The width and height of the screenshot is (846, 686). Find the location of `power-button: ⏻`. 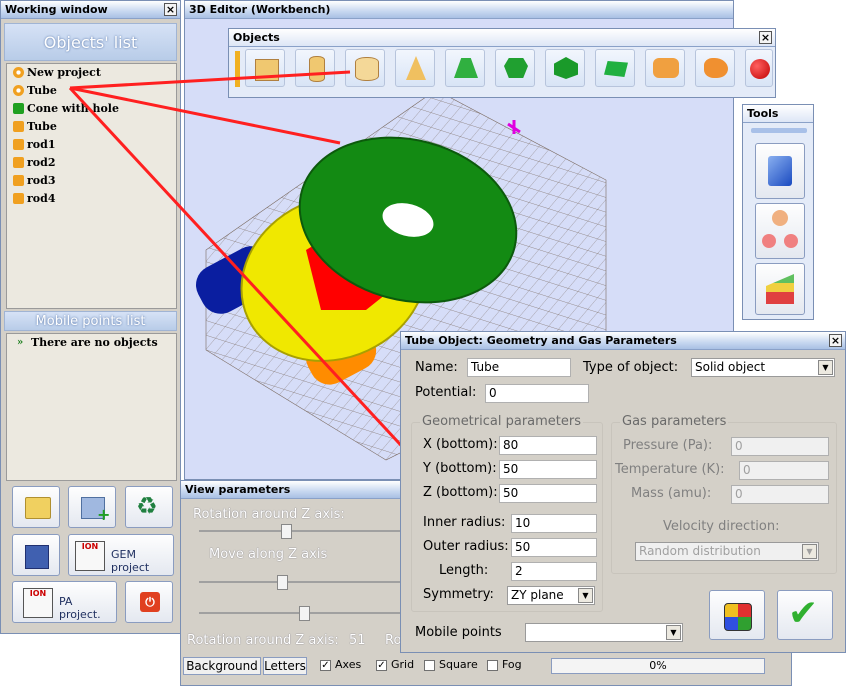

power-button: ⏻ is located at coordinates (149, 602).